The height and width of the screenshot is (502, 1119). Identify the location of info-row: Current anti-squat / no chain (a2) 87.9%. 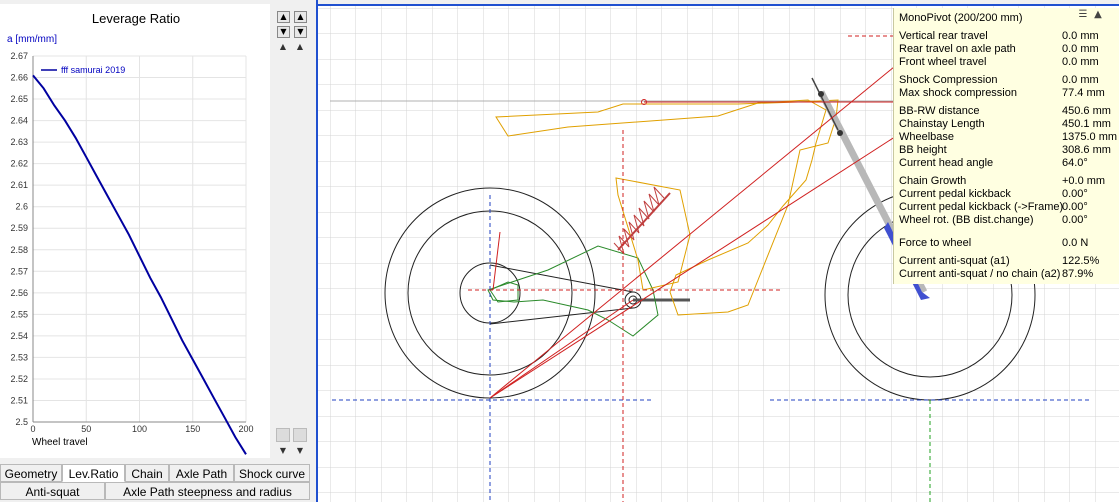
(1006, 274).